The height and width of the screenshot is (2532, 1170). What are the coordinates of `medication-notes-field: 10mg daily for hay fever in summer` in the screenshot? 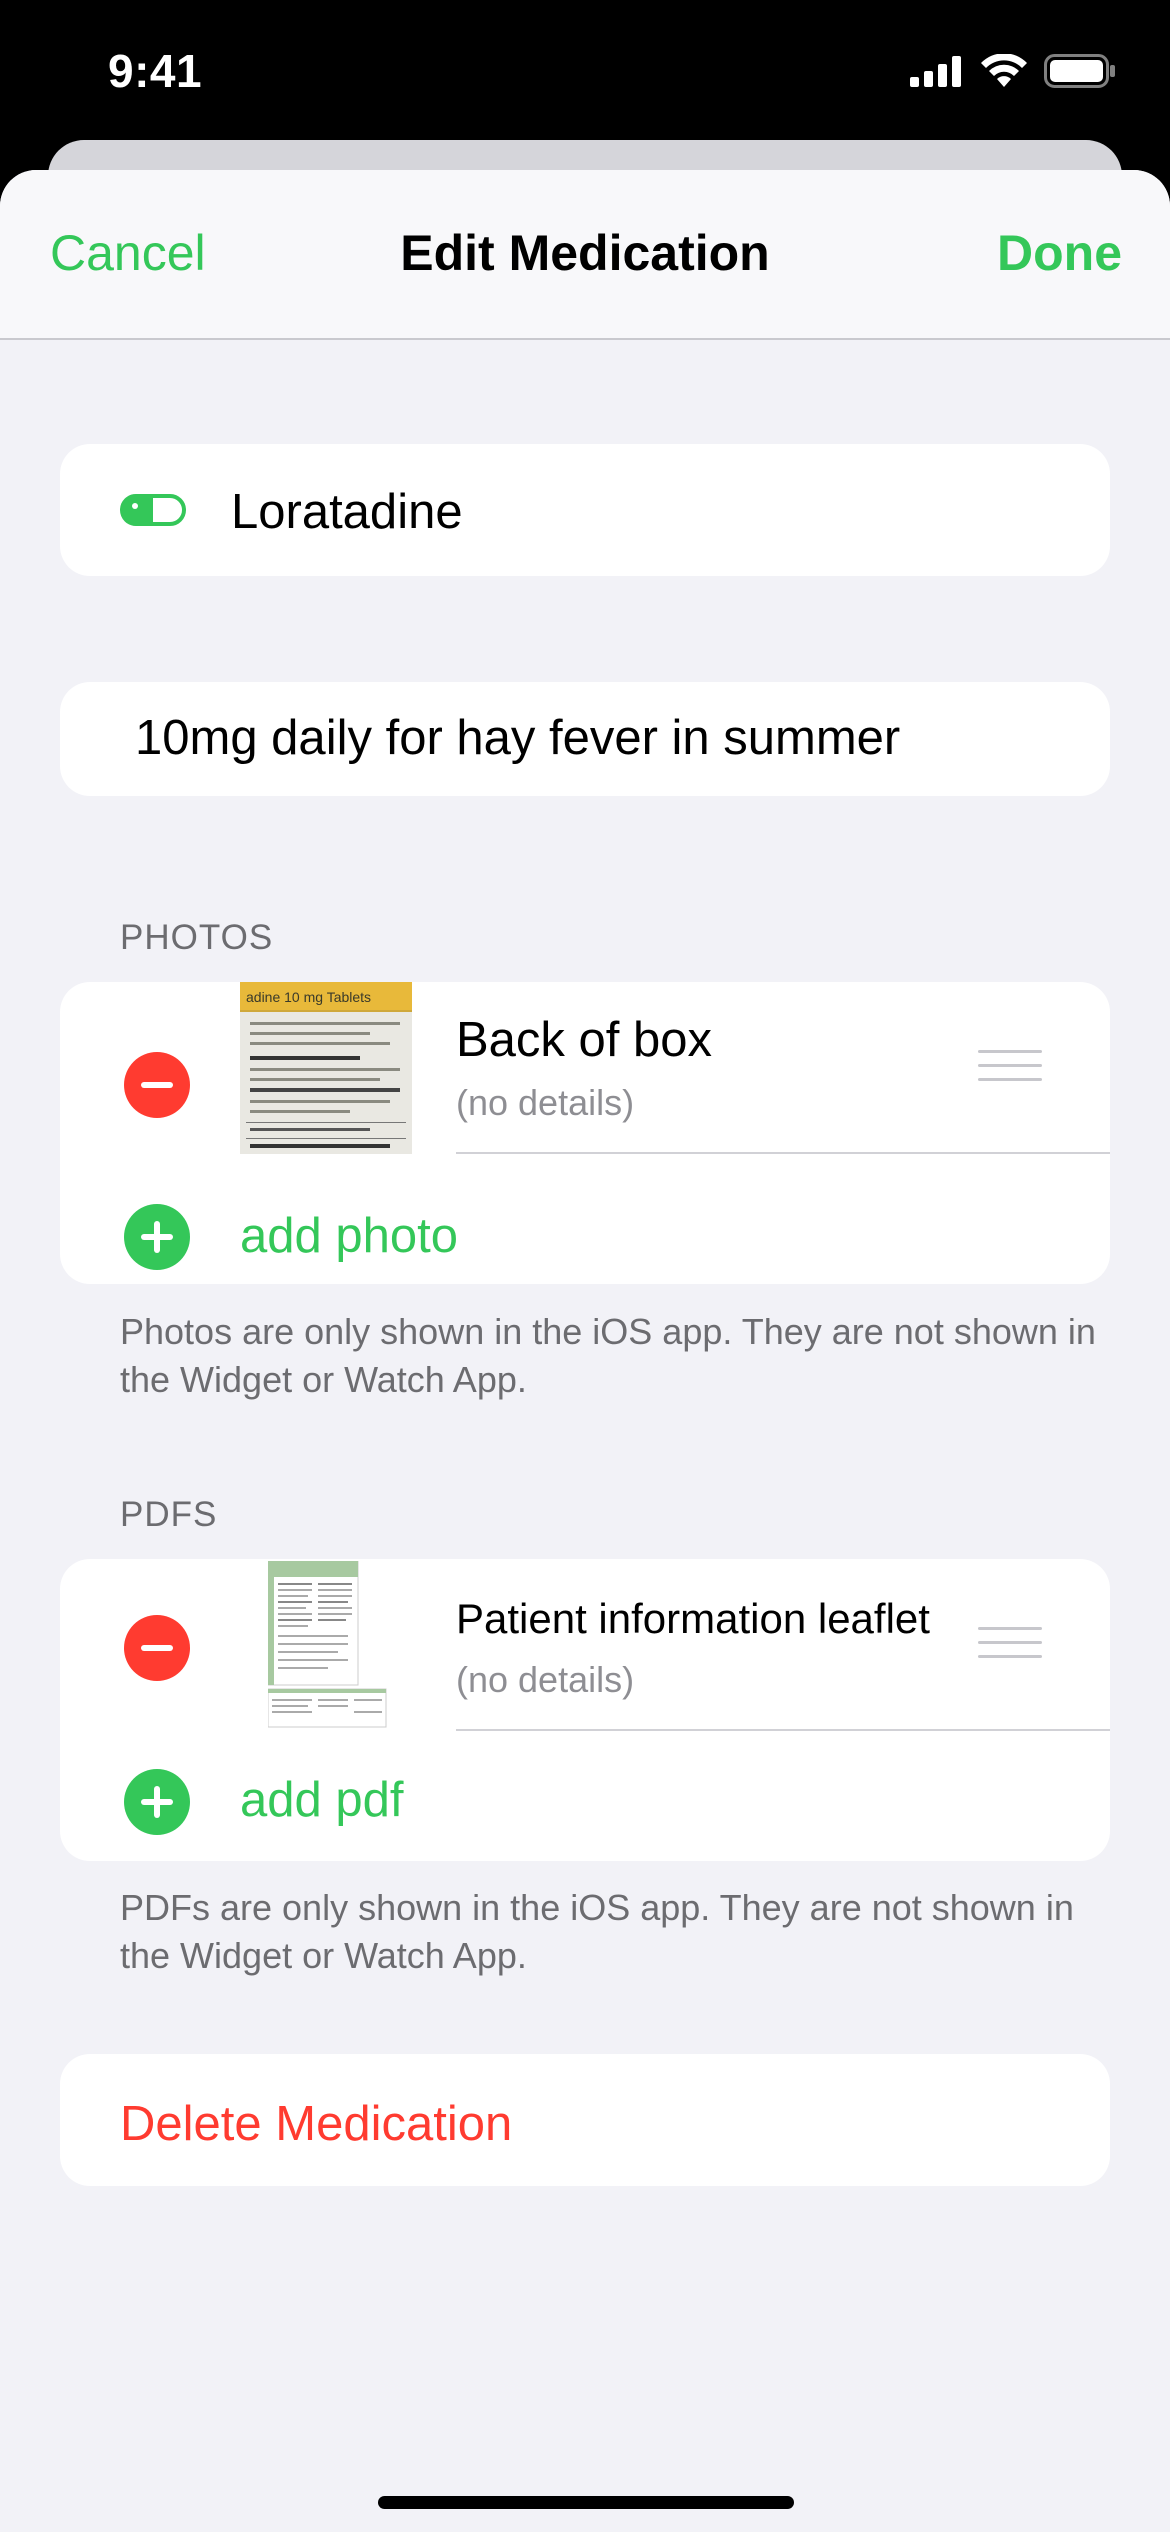 It's located at (585, 739).